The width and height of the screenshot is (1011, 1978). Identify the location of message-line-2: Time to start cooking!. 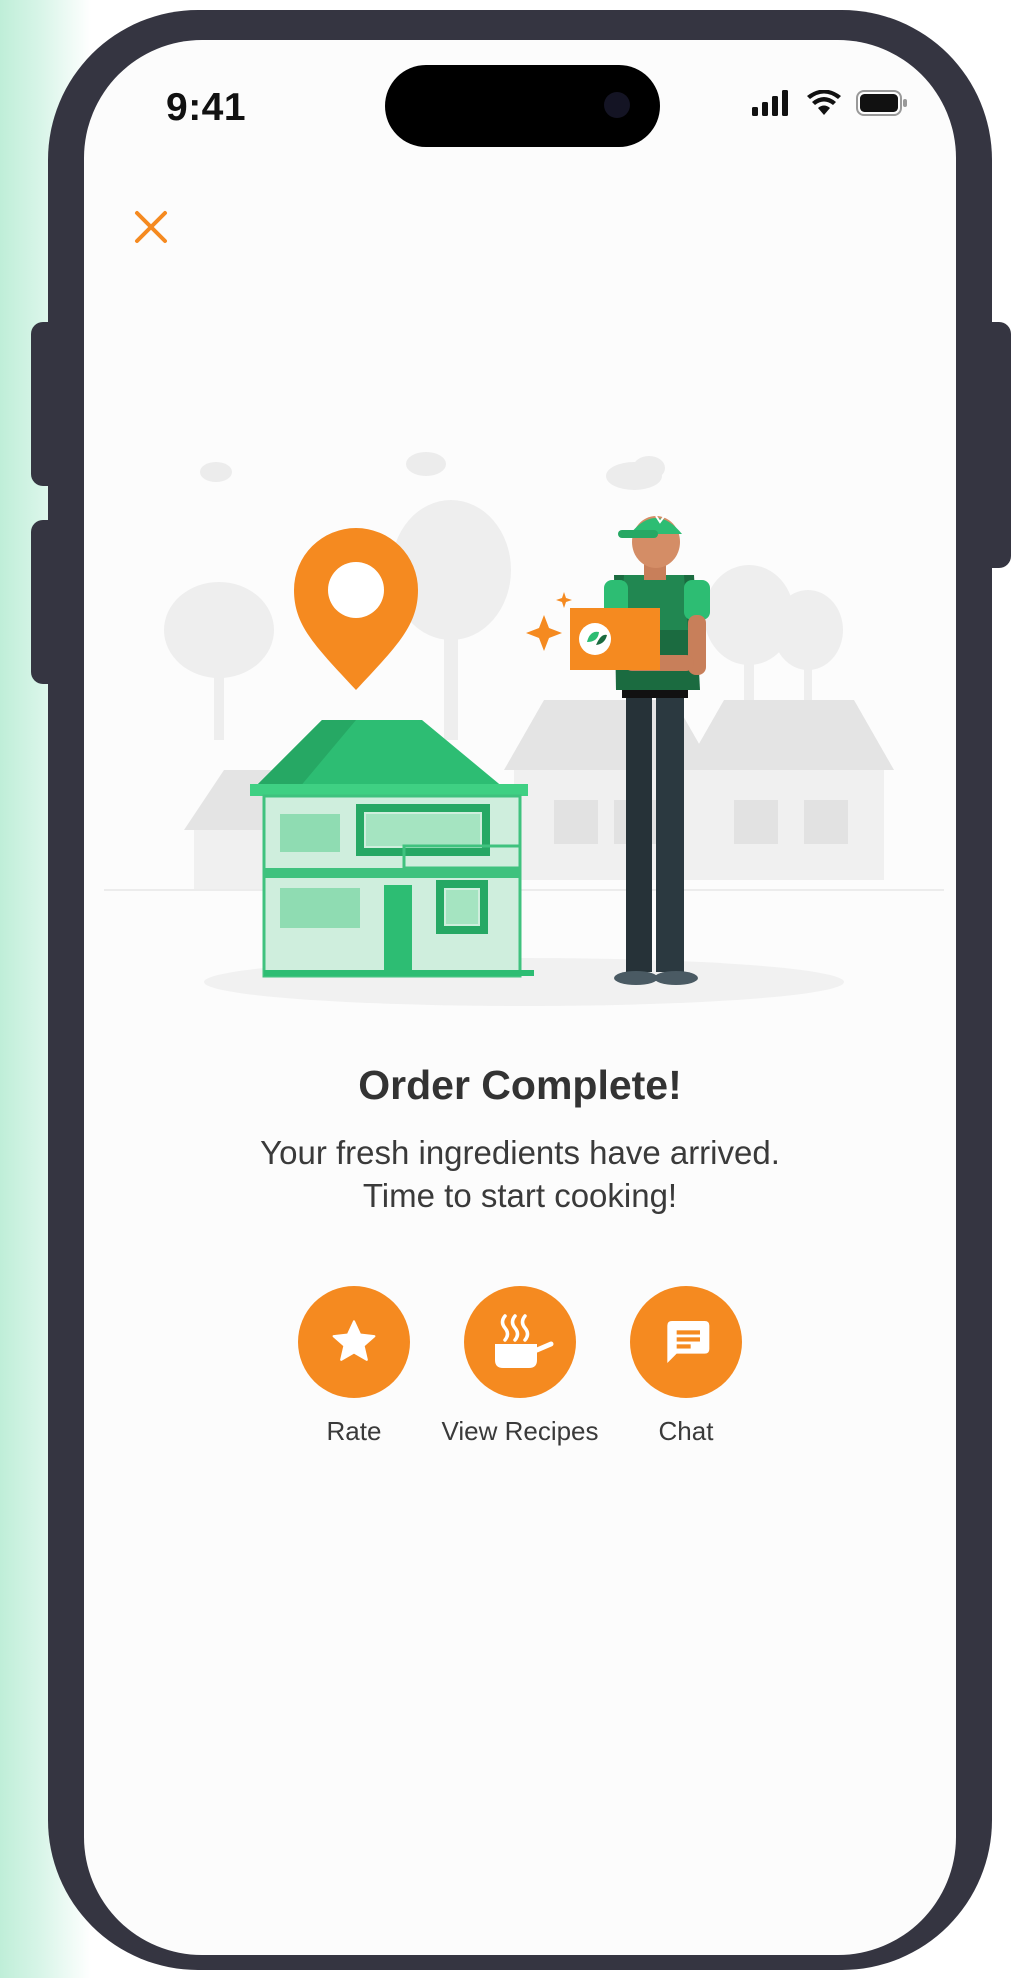
(520, 1195).